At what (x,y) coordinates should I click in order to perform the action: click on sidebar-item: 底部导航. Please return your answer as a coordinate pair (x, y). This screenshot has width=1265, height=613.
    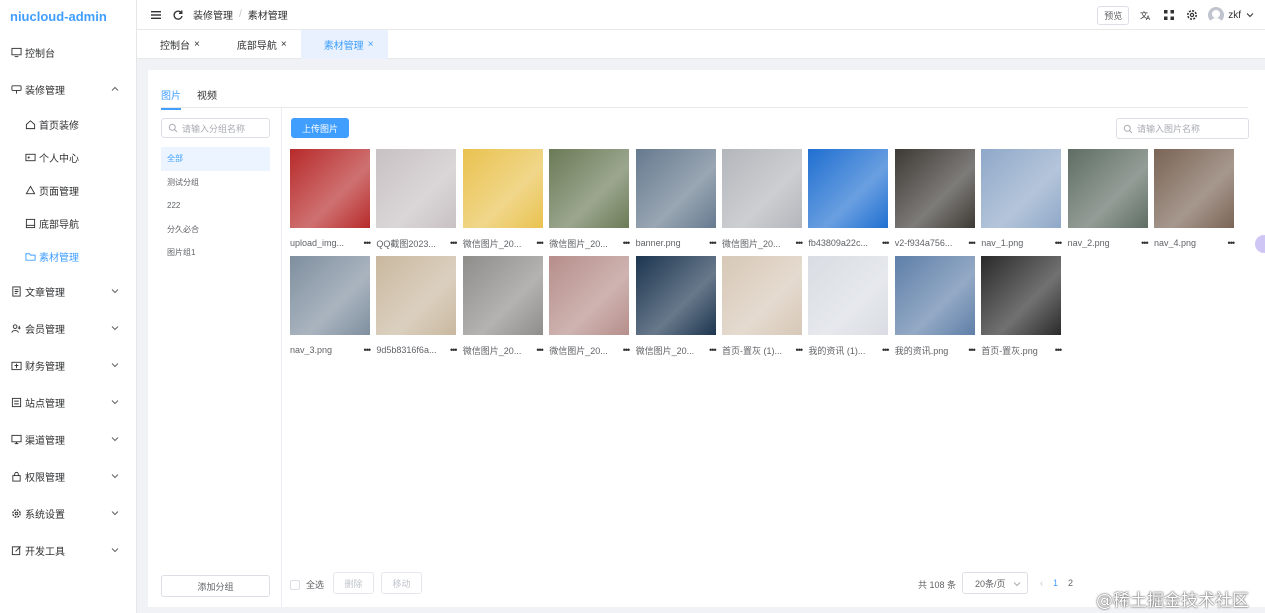
    Looking at the image, I should click on (68, 223).